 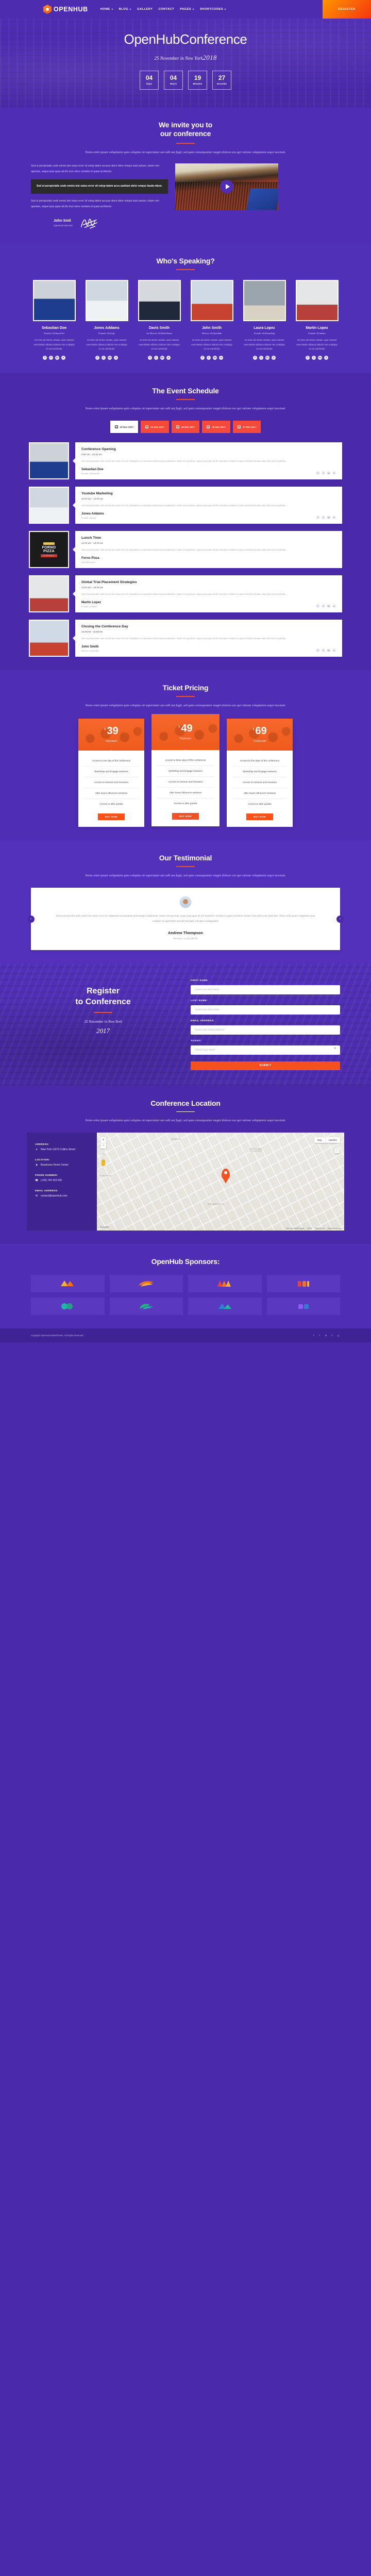 I want to click on ticket-select, so click(x=265, y=1050).